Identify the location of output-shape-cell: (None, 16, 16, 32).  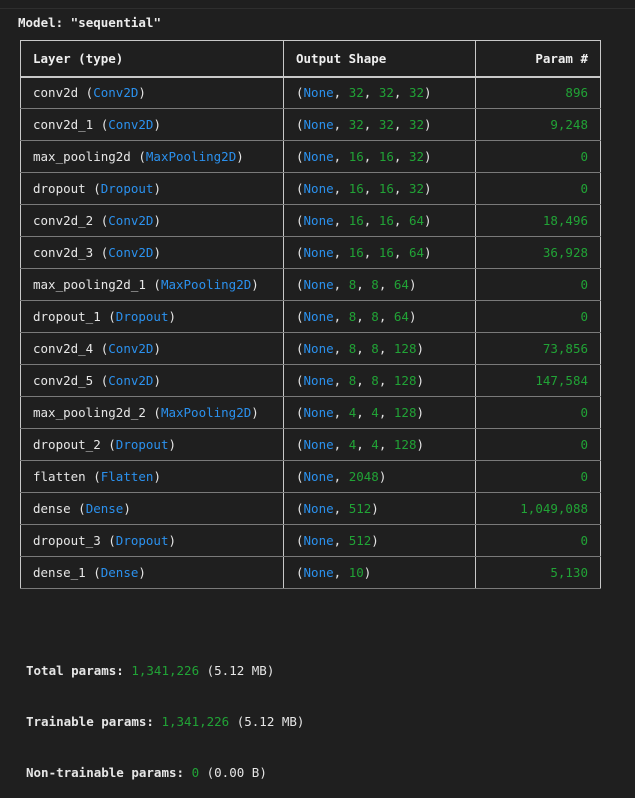
(379, 188).